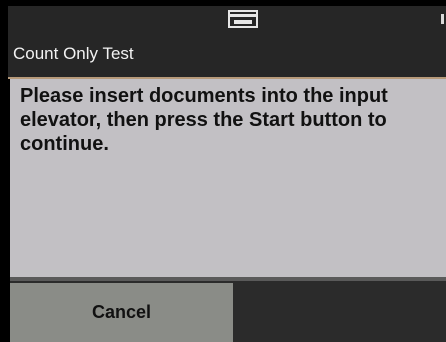 The width and height of the screenshot is (446, 342). Describe the element at coordinates (73, 53) in the screenshot. I see `page-title: Count Only Test` at that location.